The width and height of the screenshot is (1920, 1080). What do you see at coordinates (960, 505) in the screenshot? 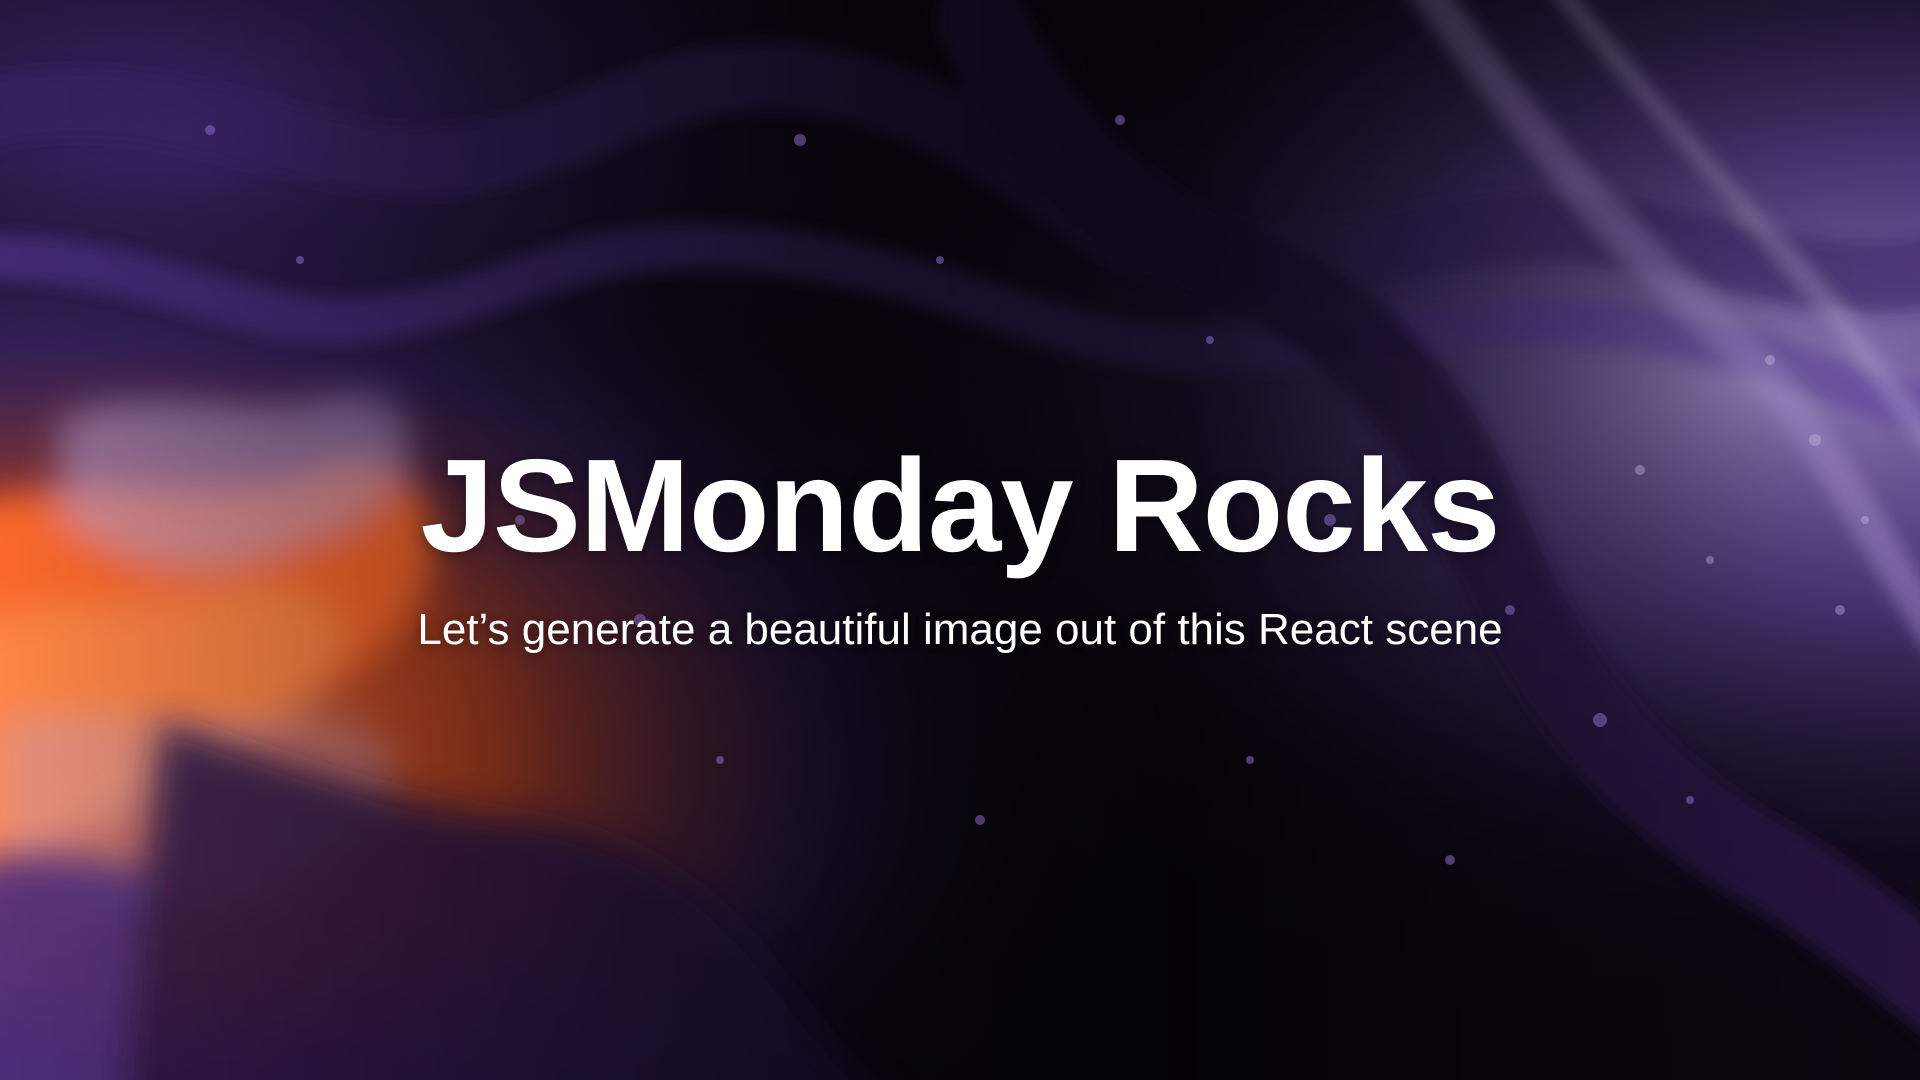
I see `page-title: JSMonday Rocks` at bounding box center [960, 505].